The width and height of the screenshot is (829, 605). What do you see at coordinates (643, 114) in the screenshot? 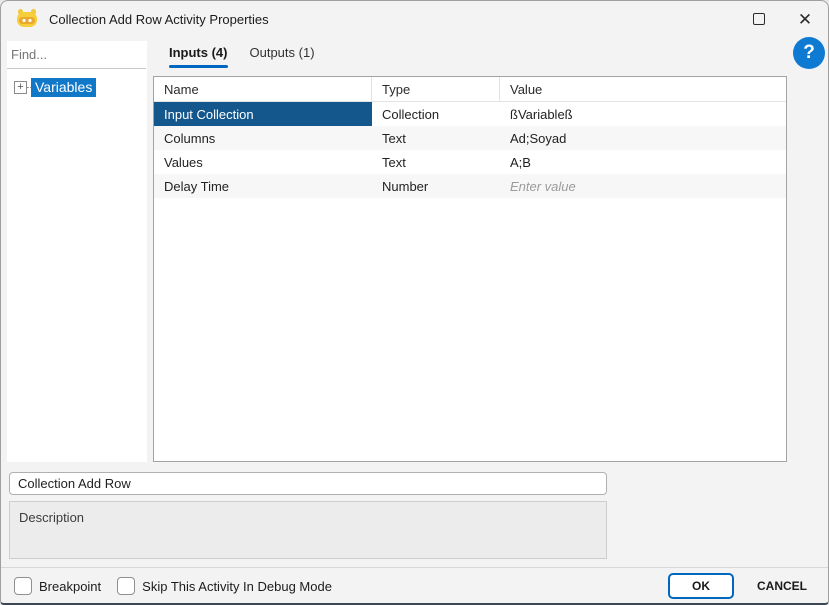
I see `cell-value: ßVariableß` at bounding box center [643, 114].